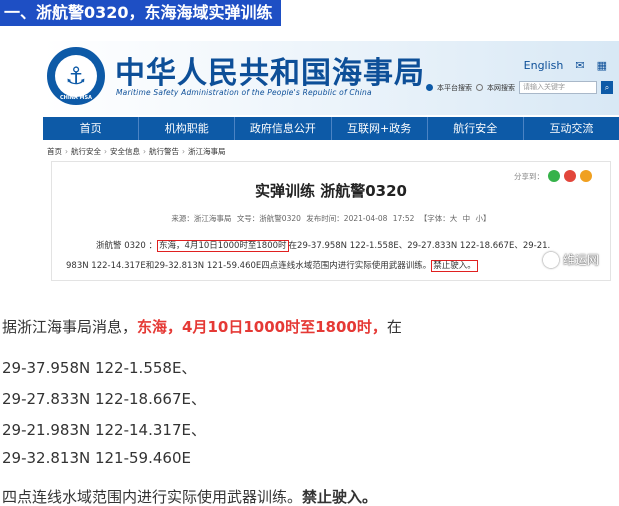 This screenshot has height=506, width=619. I want to click on watermark-logo-icon, so click(550, 259).